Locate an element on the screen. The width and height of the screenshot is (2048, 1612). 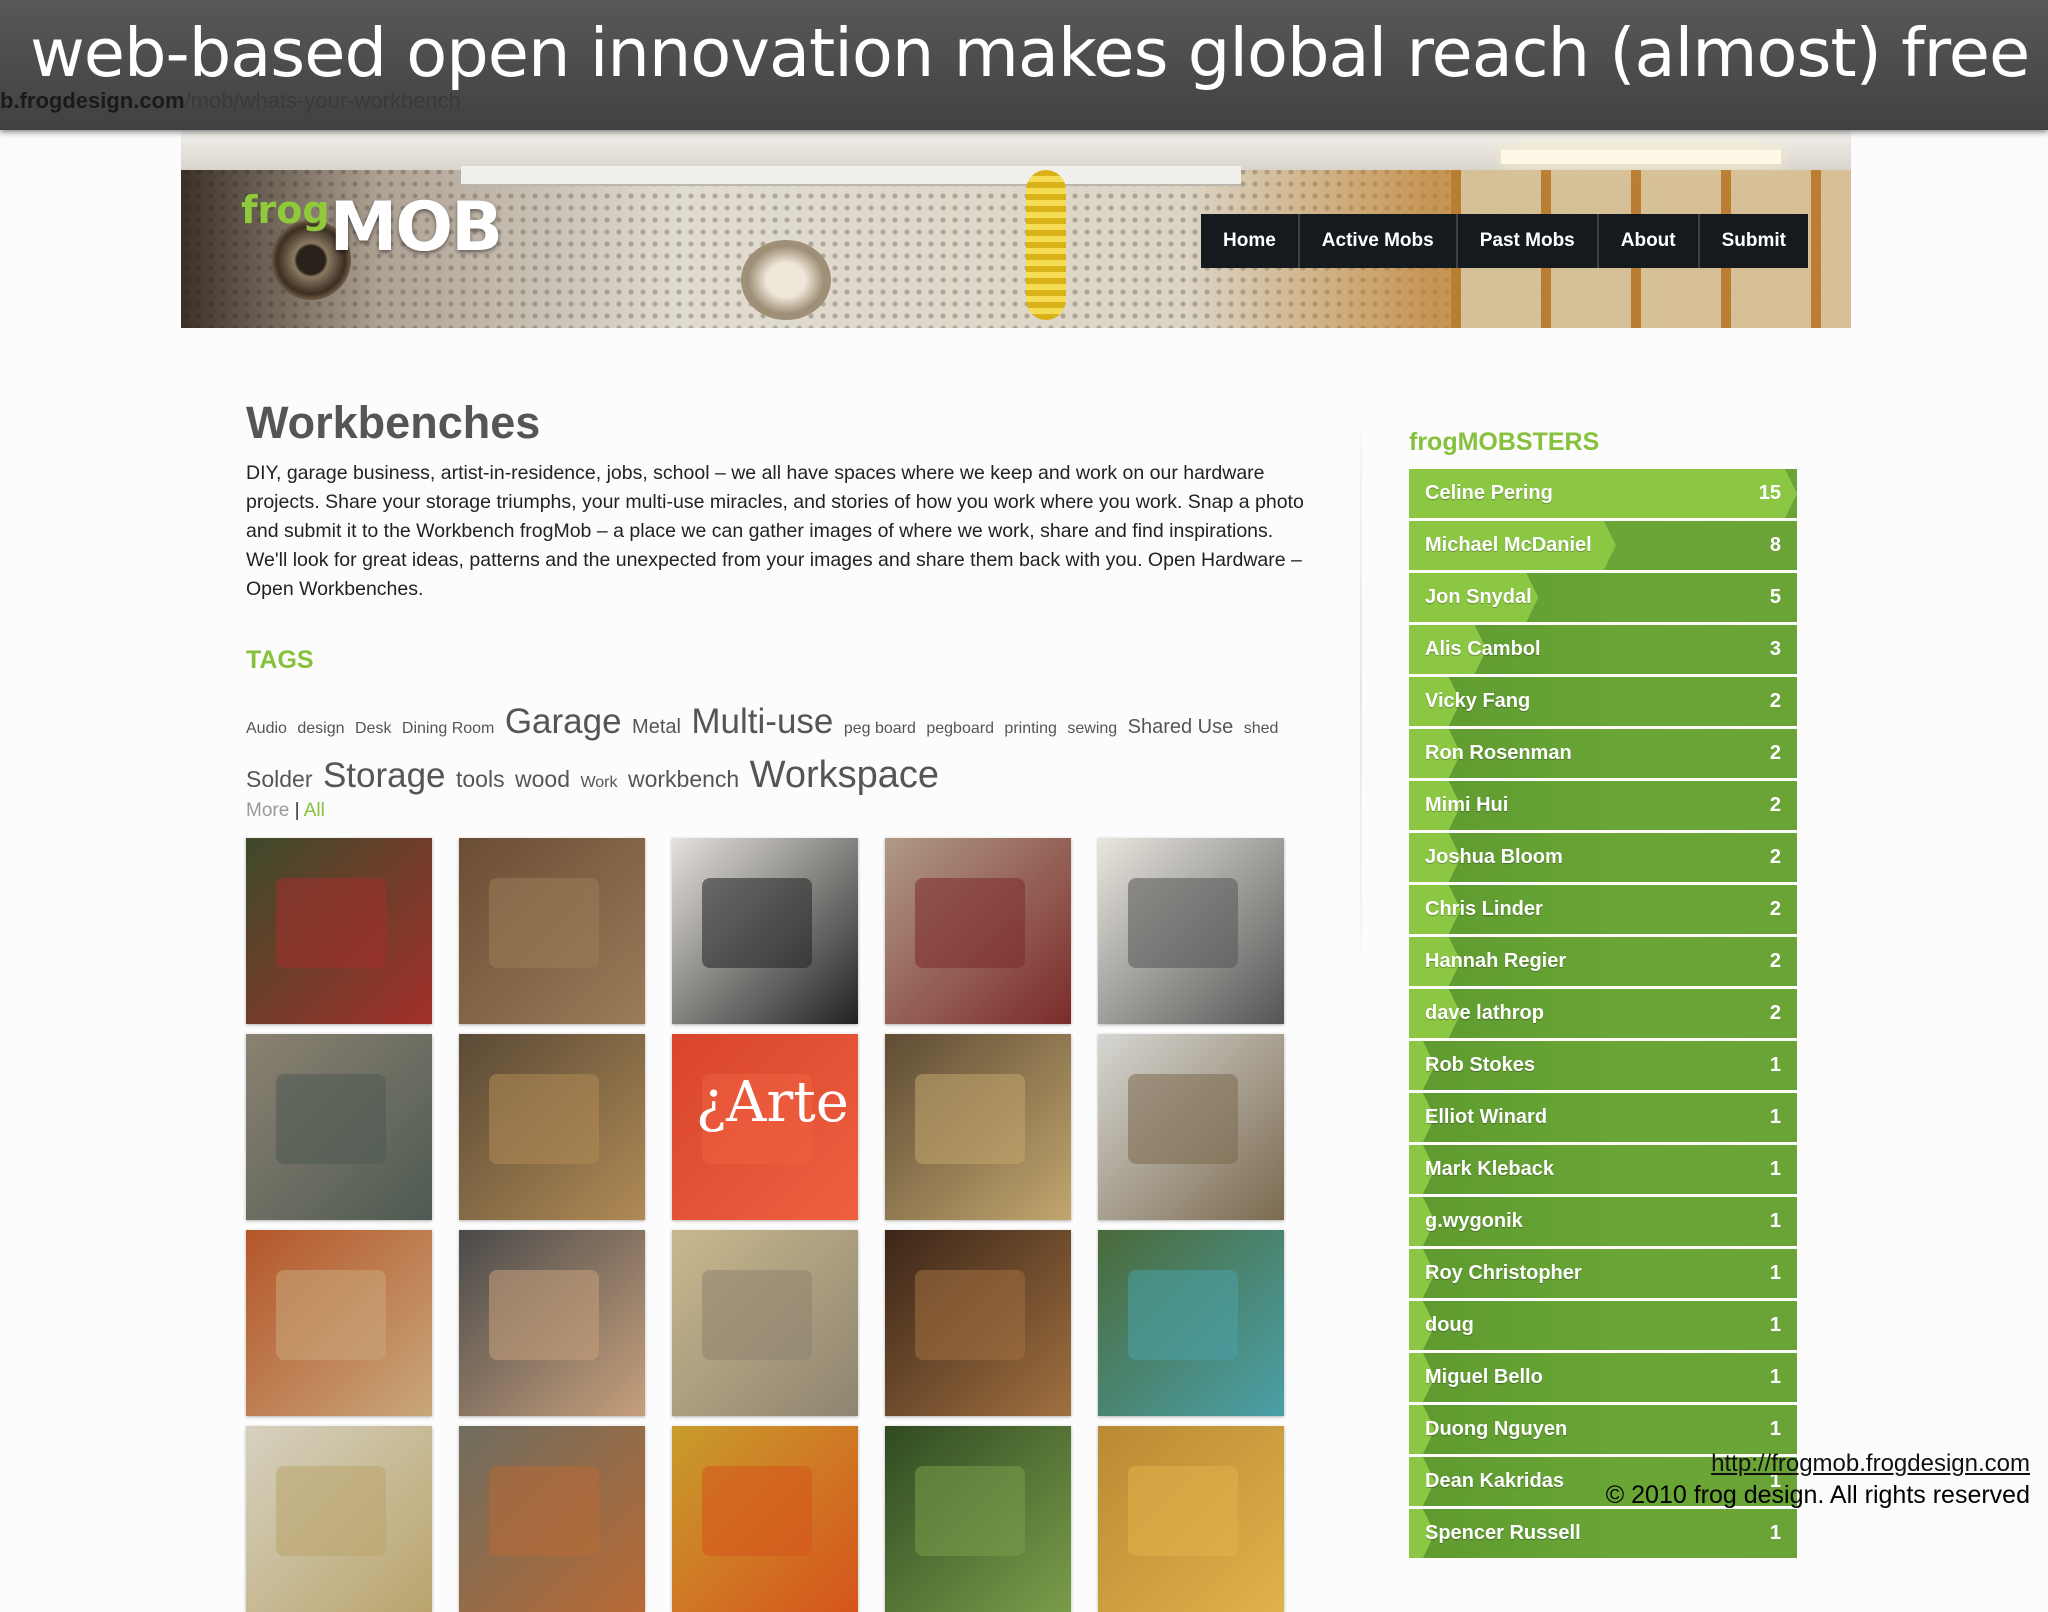
credit-url-link: http://frogmob.frogdesign.com is located at coordinates (1818, 1464).